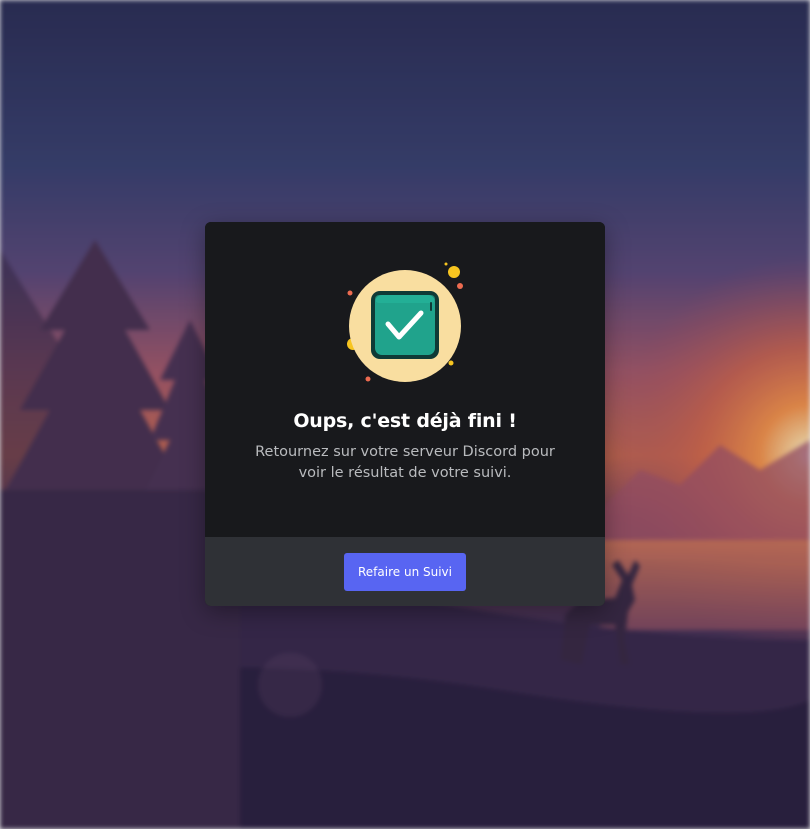  I want to click on modal-footer: Refaire un Suivi, so click(405, 571).